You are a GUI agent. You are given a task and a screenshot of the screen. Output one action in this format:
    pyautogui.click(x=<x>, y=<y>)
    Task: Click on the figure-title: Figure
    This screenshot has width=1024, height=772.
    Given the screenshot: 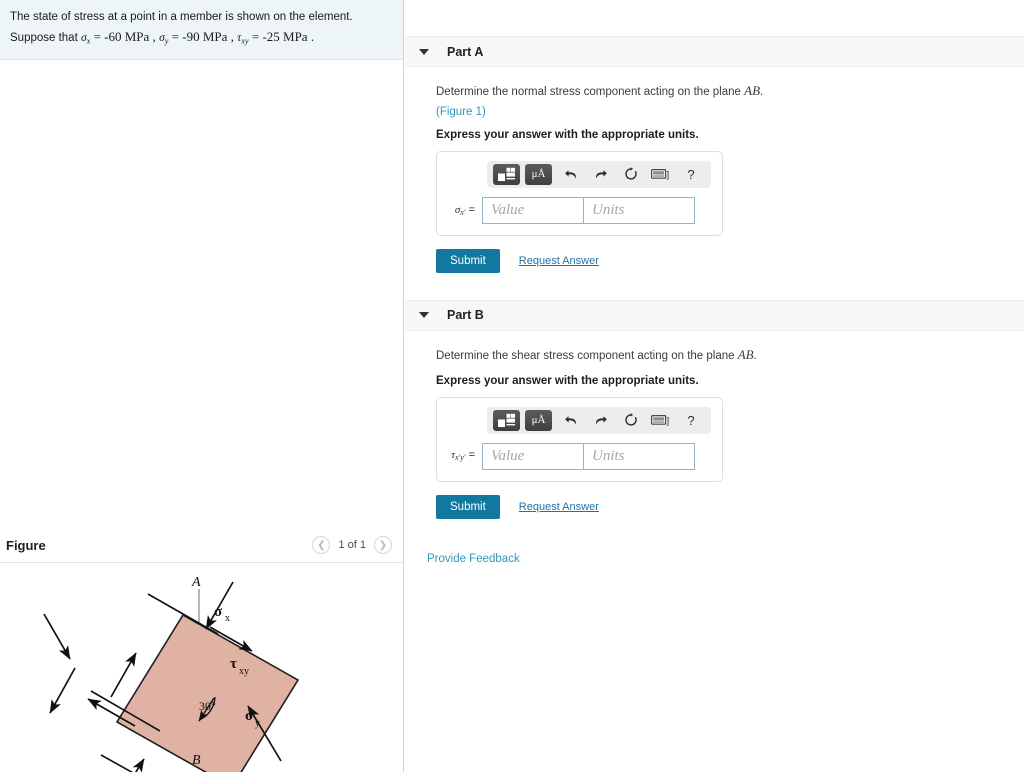 What is the action you would take?
    pyautogui.click(x=26, y=545)
    